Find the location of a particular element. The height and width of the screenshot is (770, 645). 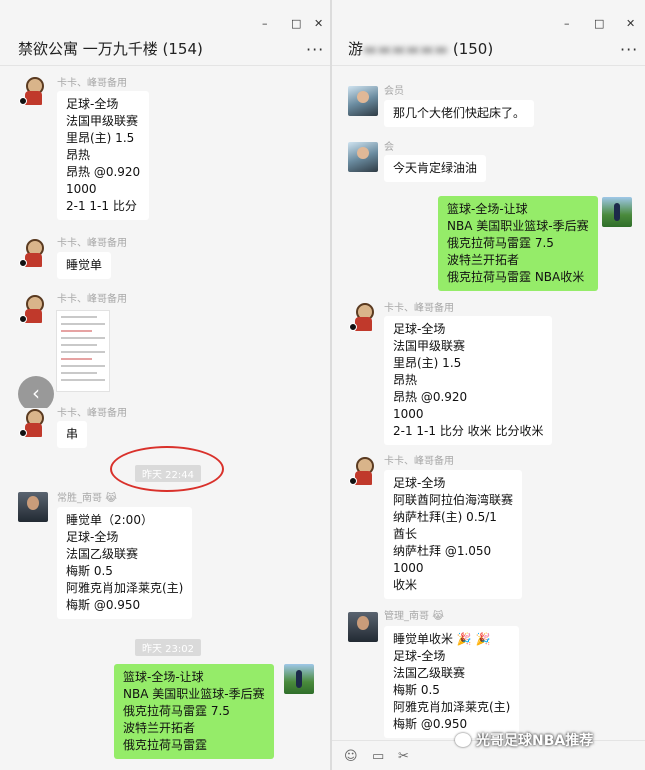

message-bubble: 串 is located at coordinates (72, 434).